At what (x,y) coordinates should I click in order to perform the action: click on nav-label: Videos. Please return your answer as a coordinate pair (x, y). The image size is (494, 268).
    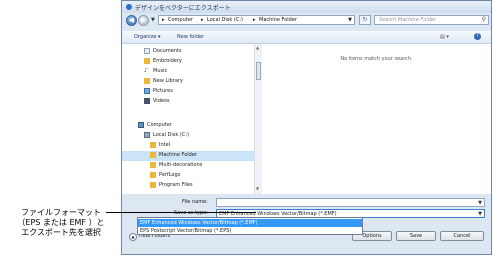
    Looking at the image, I should click on (161, 101).